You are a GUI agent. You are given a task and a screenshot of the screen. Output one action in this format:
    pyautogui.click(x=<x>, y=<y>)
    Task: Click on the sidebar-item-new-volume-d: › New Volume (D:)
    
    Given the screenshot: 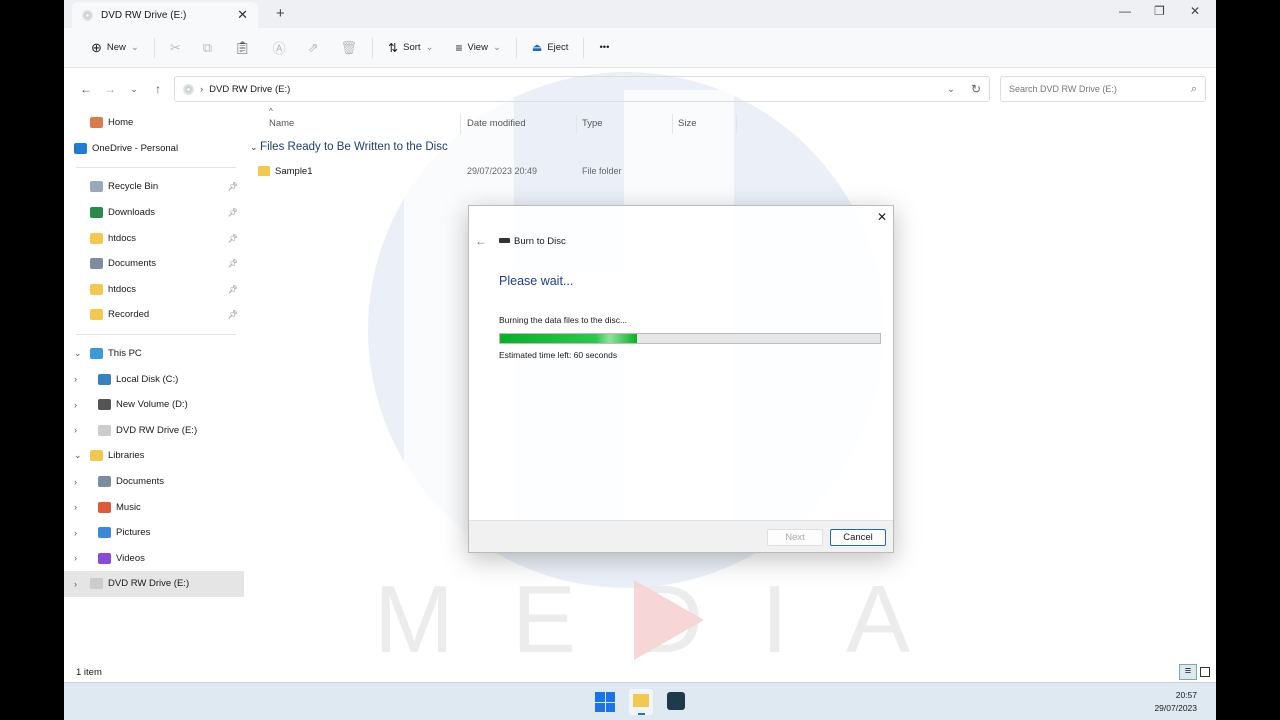 What is the action you would take?
    pyautogui.click(x=154, y=405)
    